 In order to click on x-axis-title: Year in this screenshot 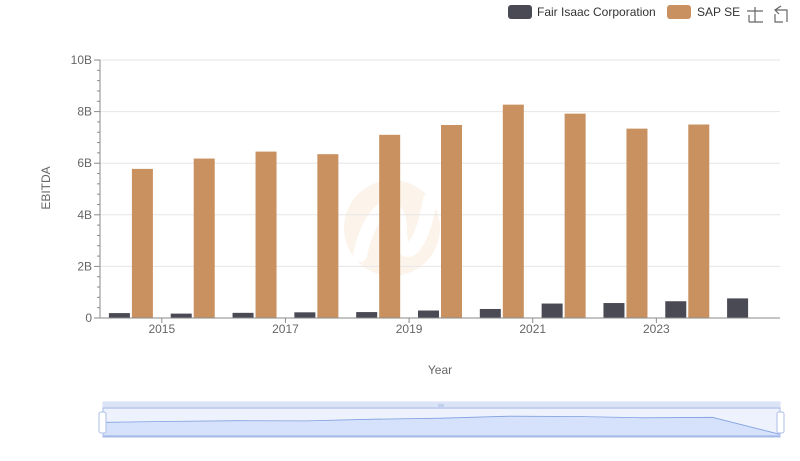, I will do `click(440, 370)`.